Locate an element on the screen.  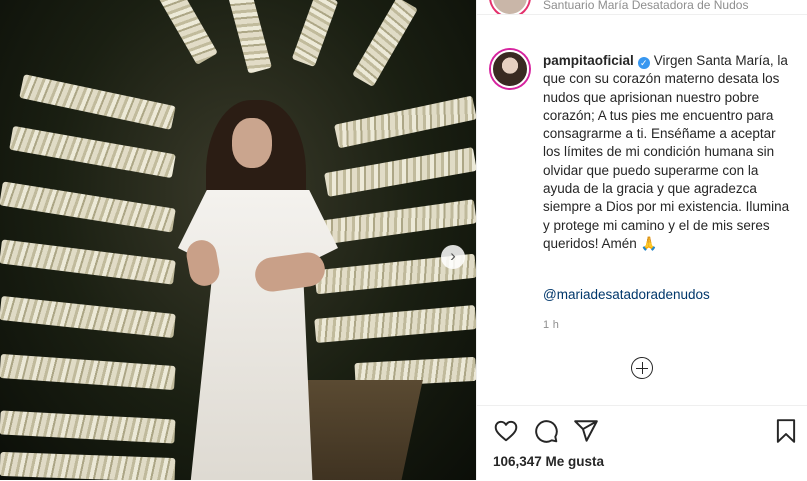
like-count: 106,347 Me gusta is located at coordinates (548, 461).